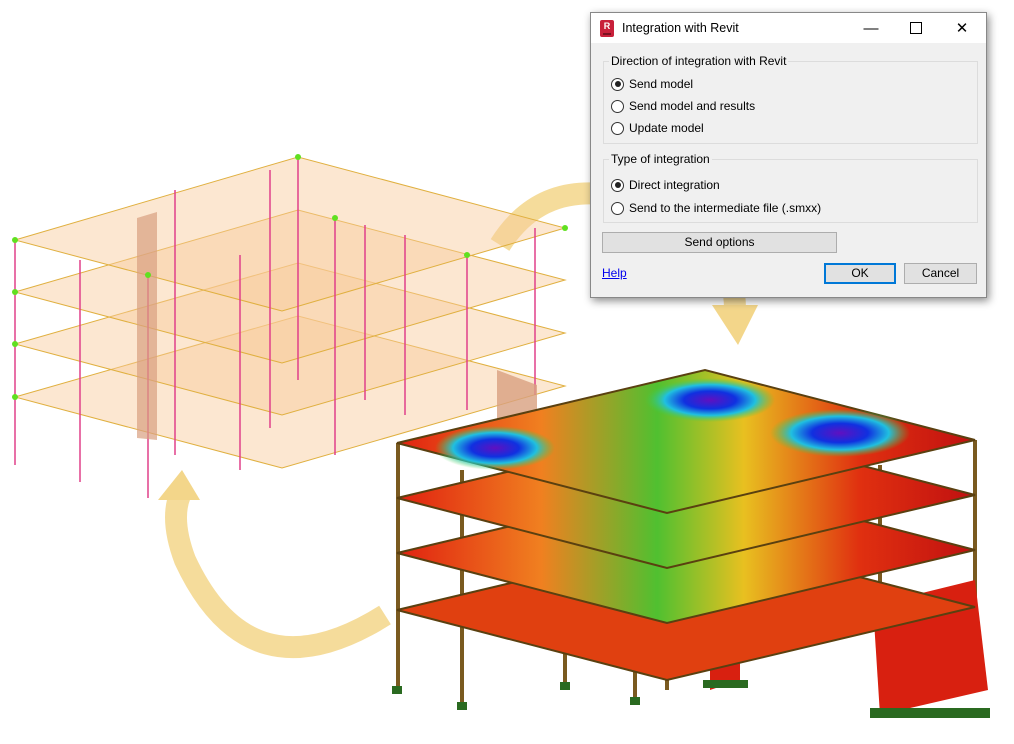 The image size is (1014, 744). What do you see at coordinates (614, 273) in the screenshot?
I see `help-link: Help` at bounding box center [614, 273].